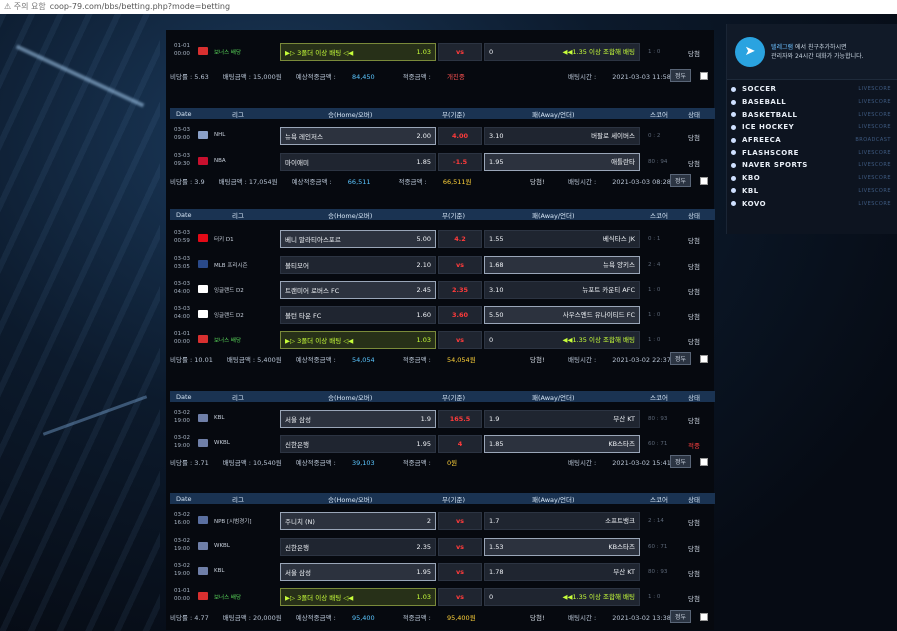  I want to click on header-league: 리그, so click(238, 215).